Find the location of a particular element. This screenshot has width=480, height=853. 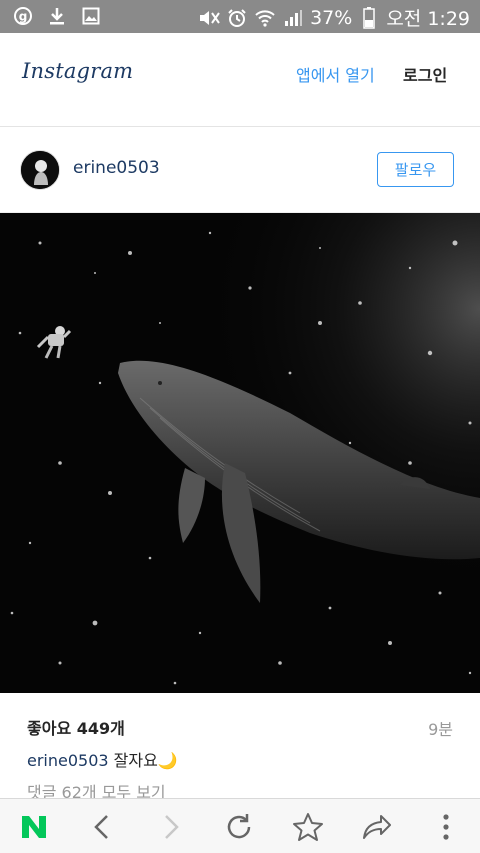

caption-username: erine0503 is located at coordinates (68, 760).